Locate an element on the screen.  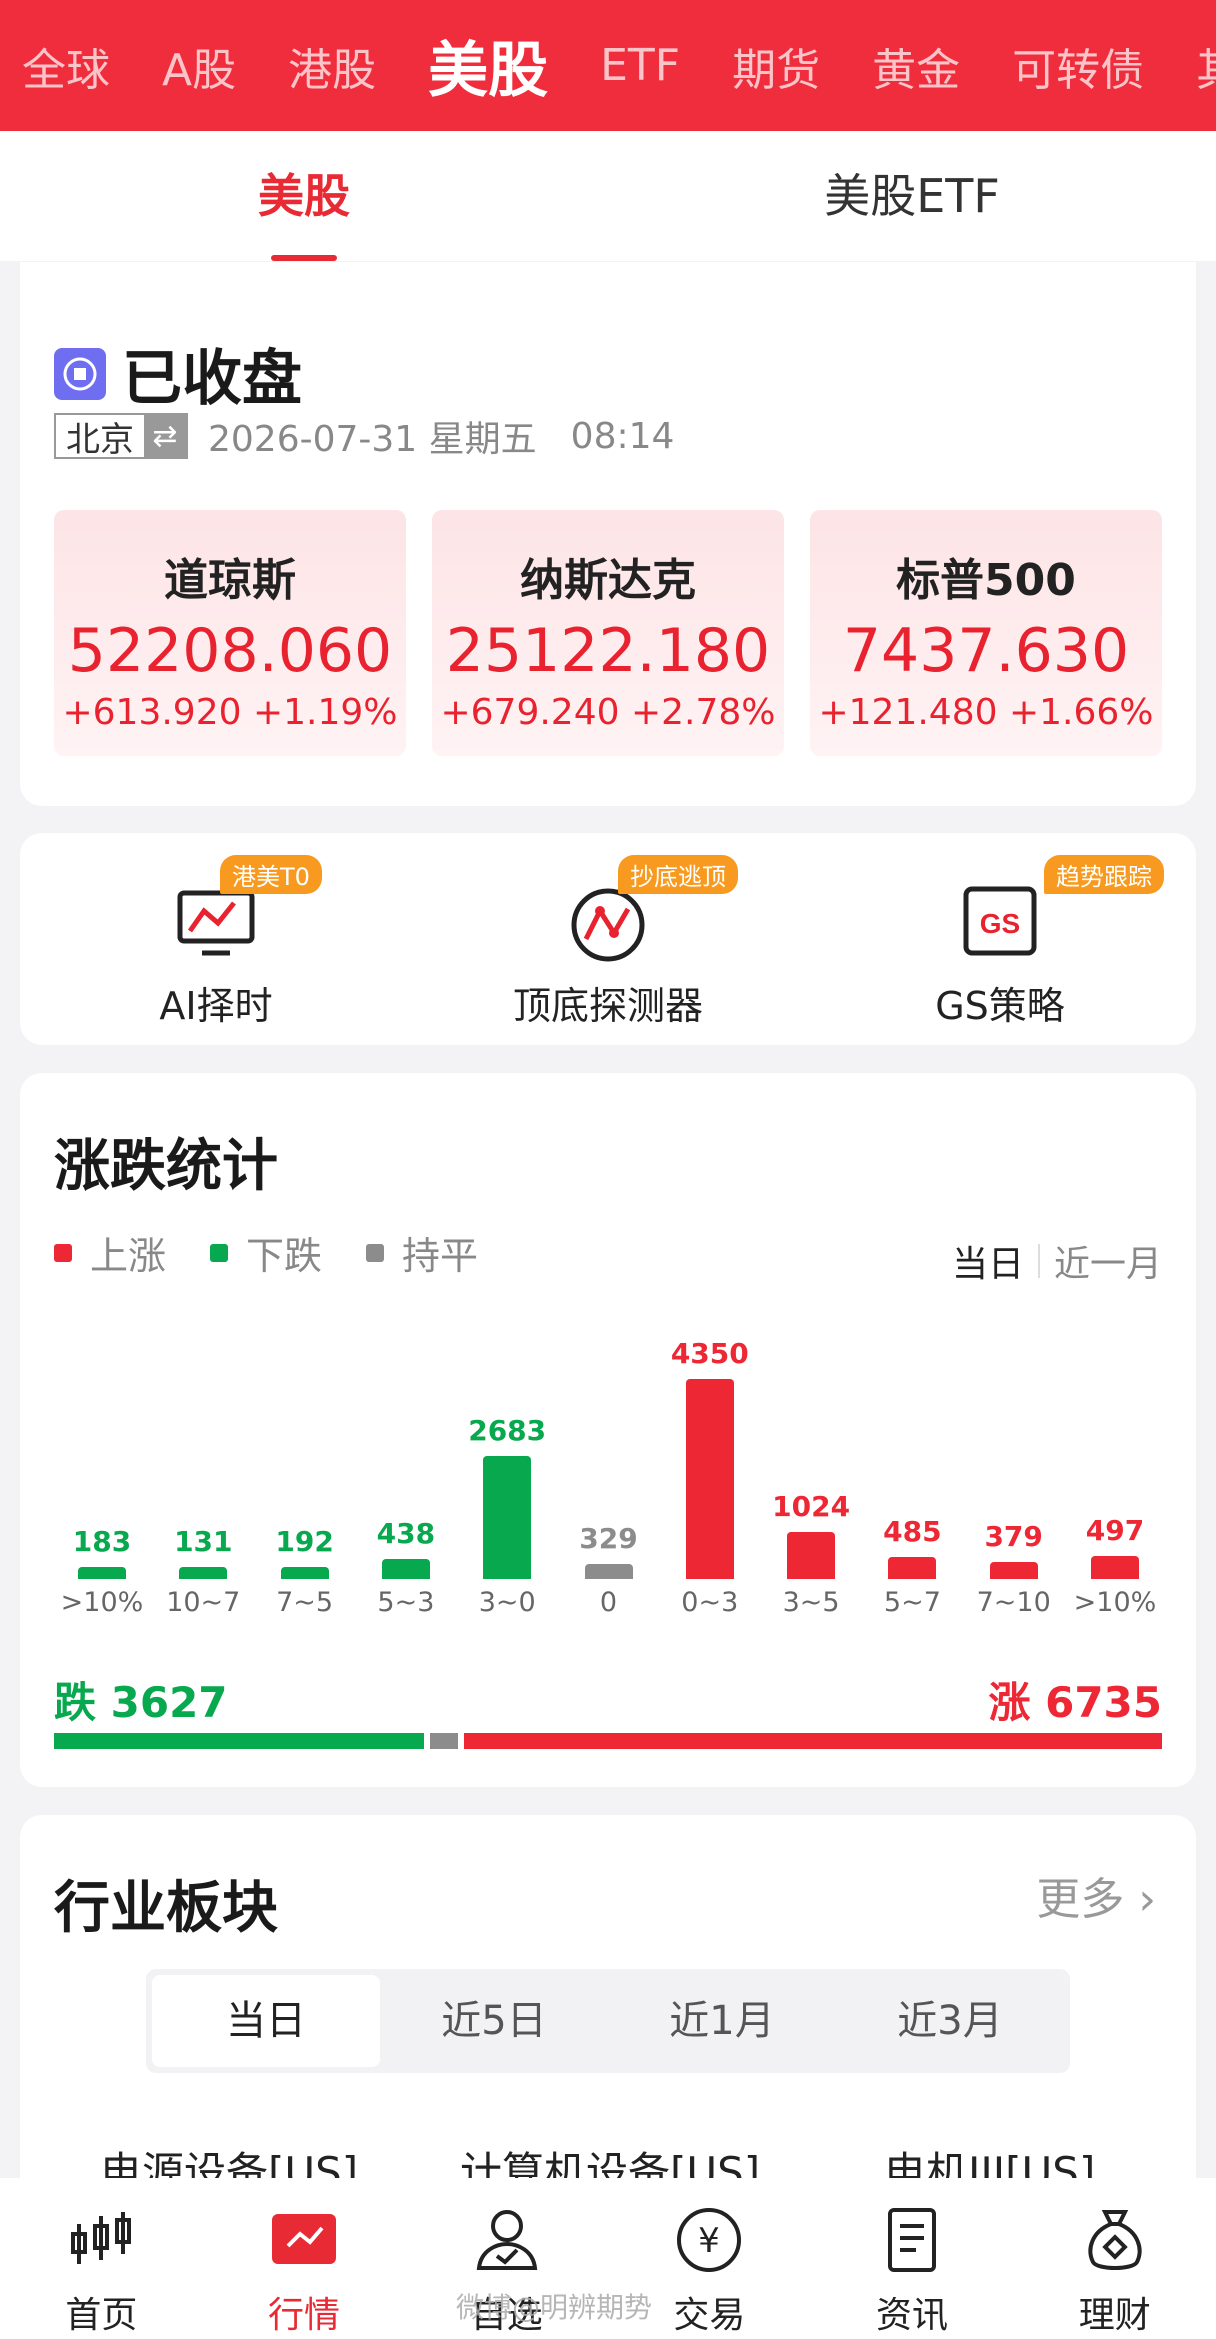
yuan-coin-icon: ¥ is located at coordinates (709, 2240).